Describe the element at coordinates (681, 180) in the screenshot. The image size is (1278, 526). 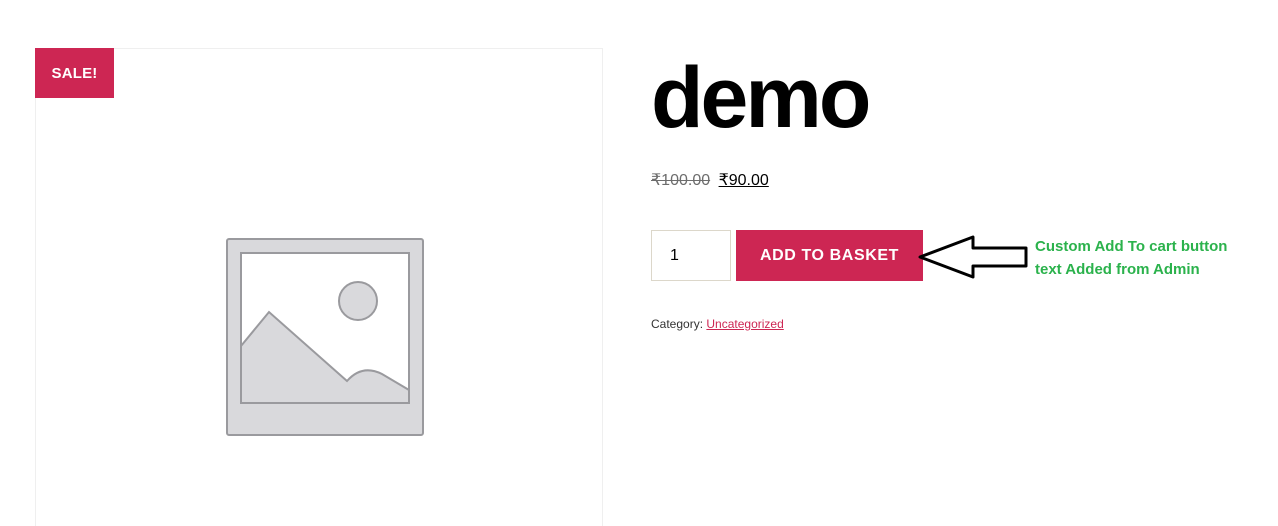
I see `regular-price: ₹100.00` at that location.